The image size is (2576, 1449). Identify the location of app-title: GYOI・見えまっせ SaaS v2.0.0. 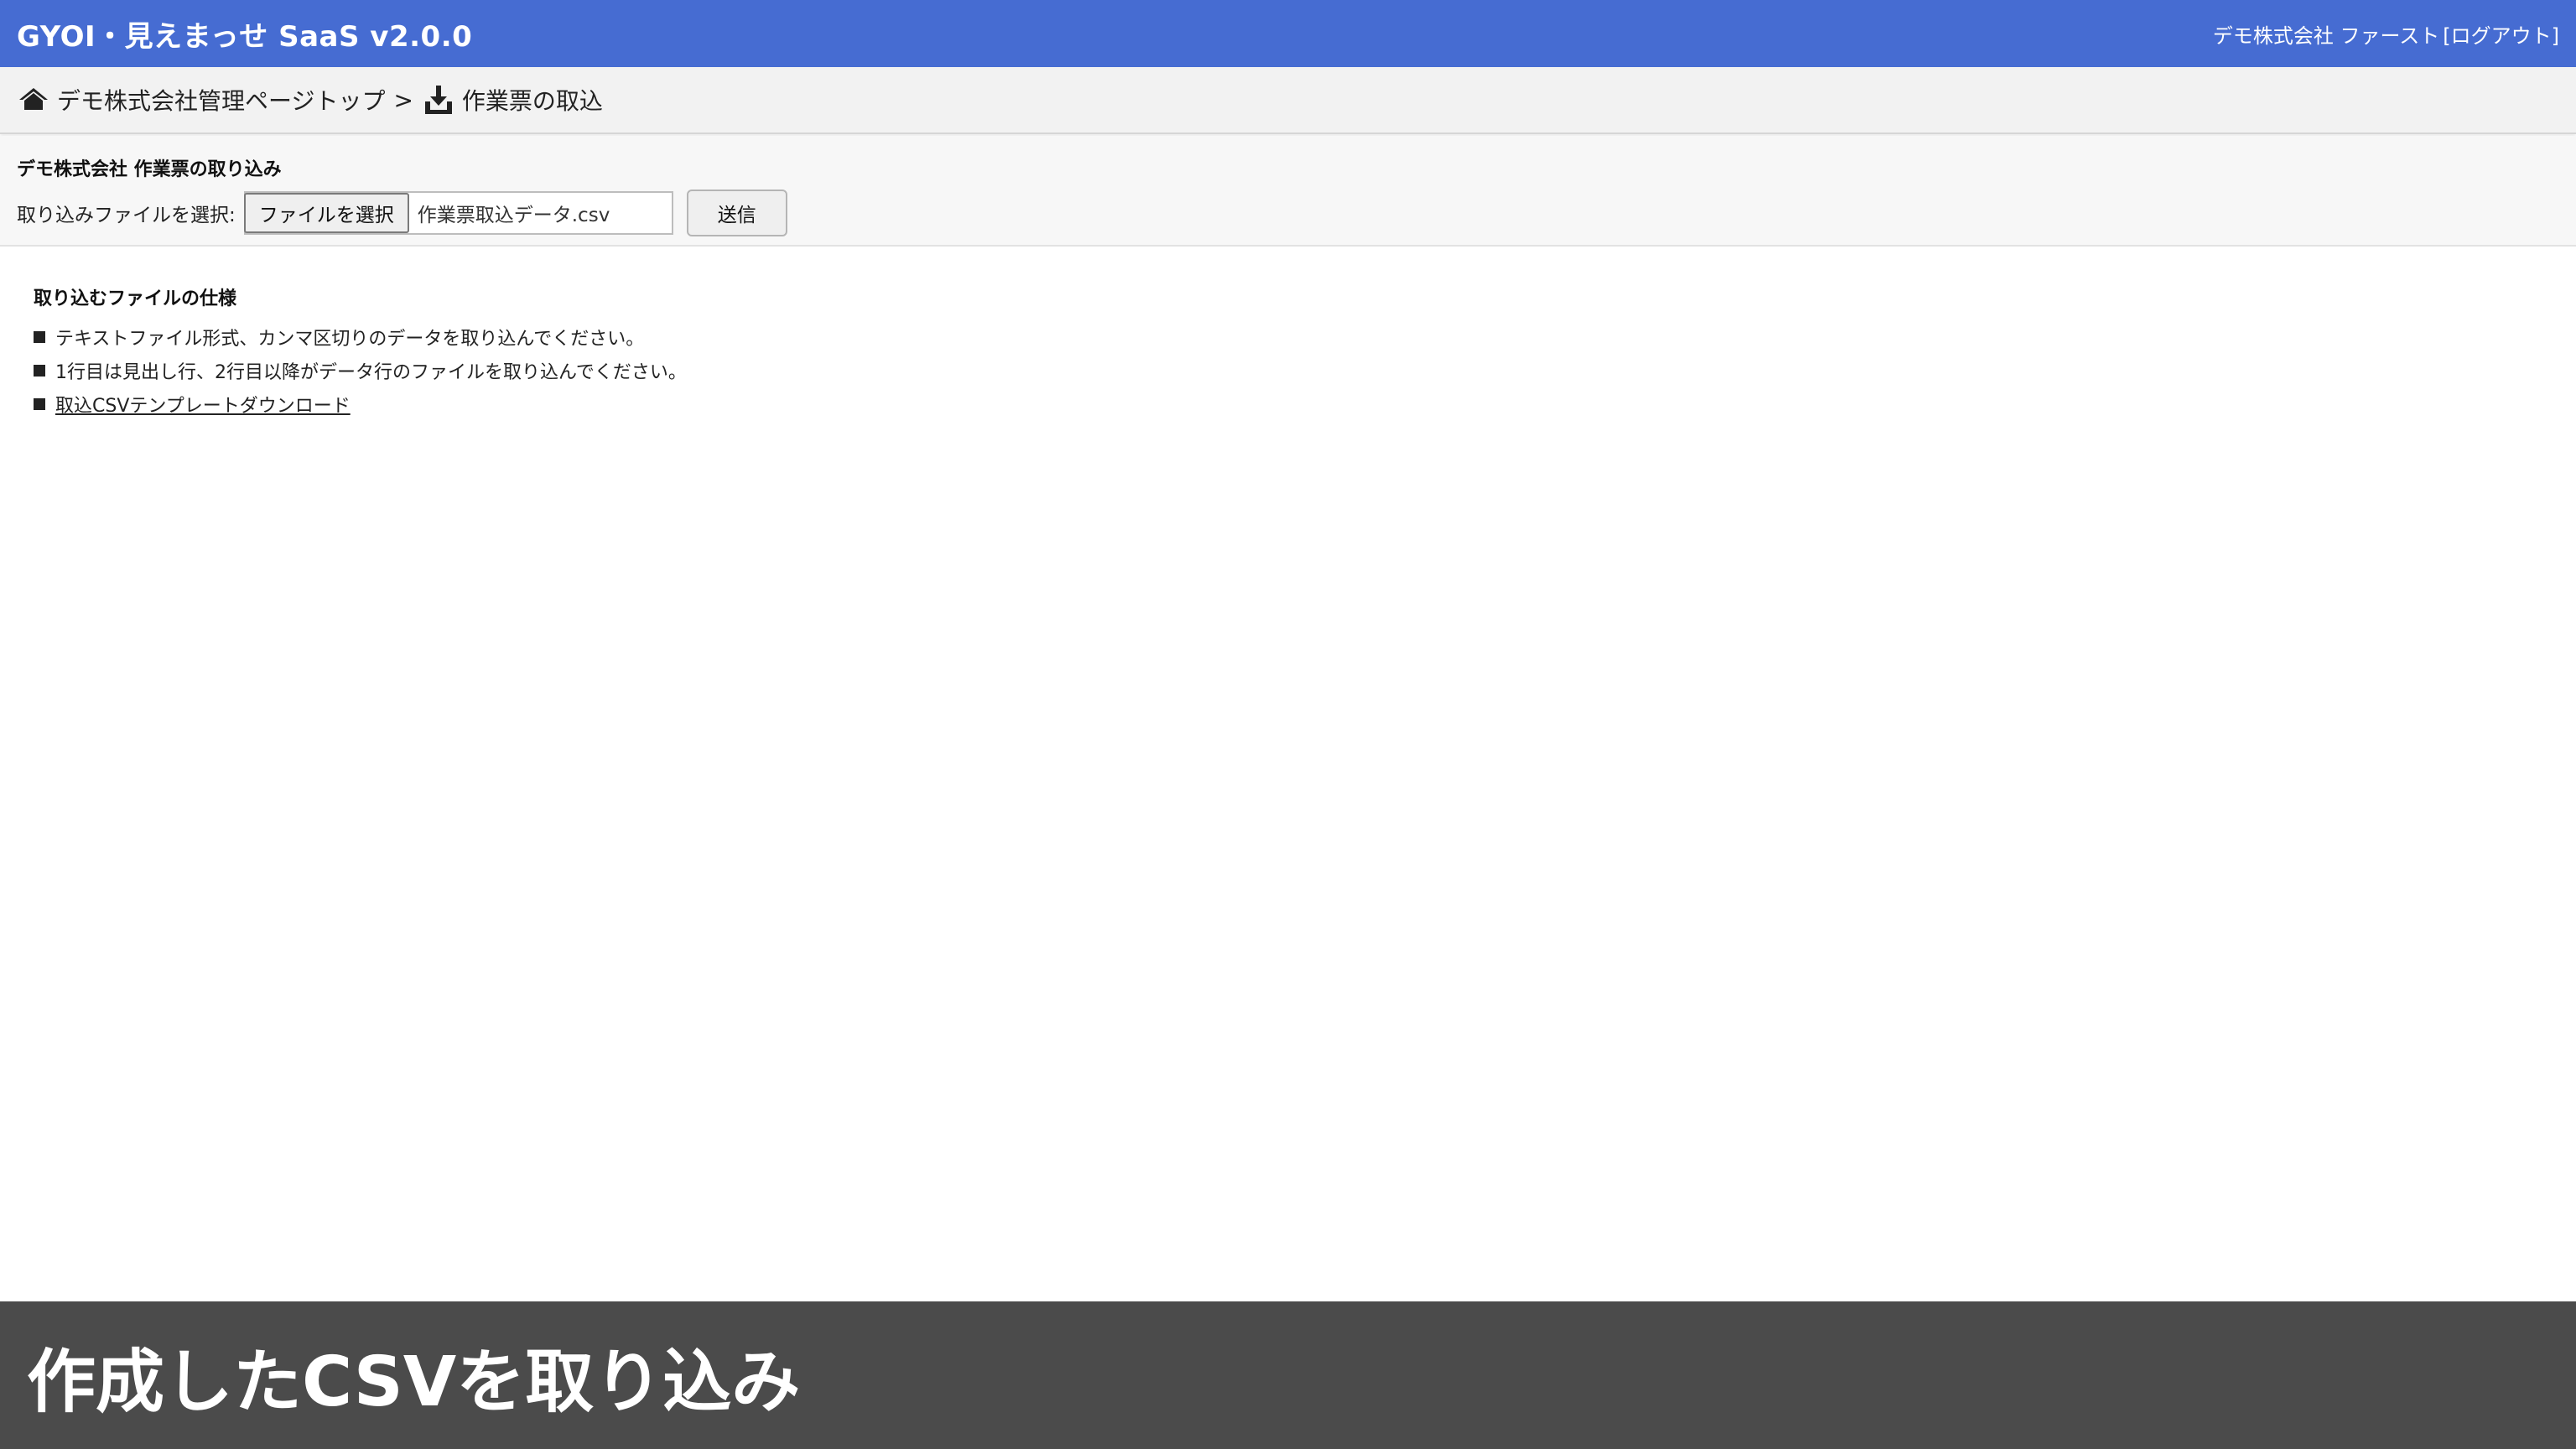
(245, 36).